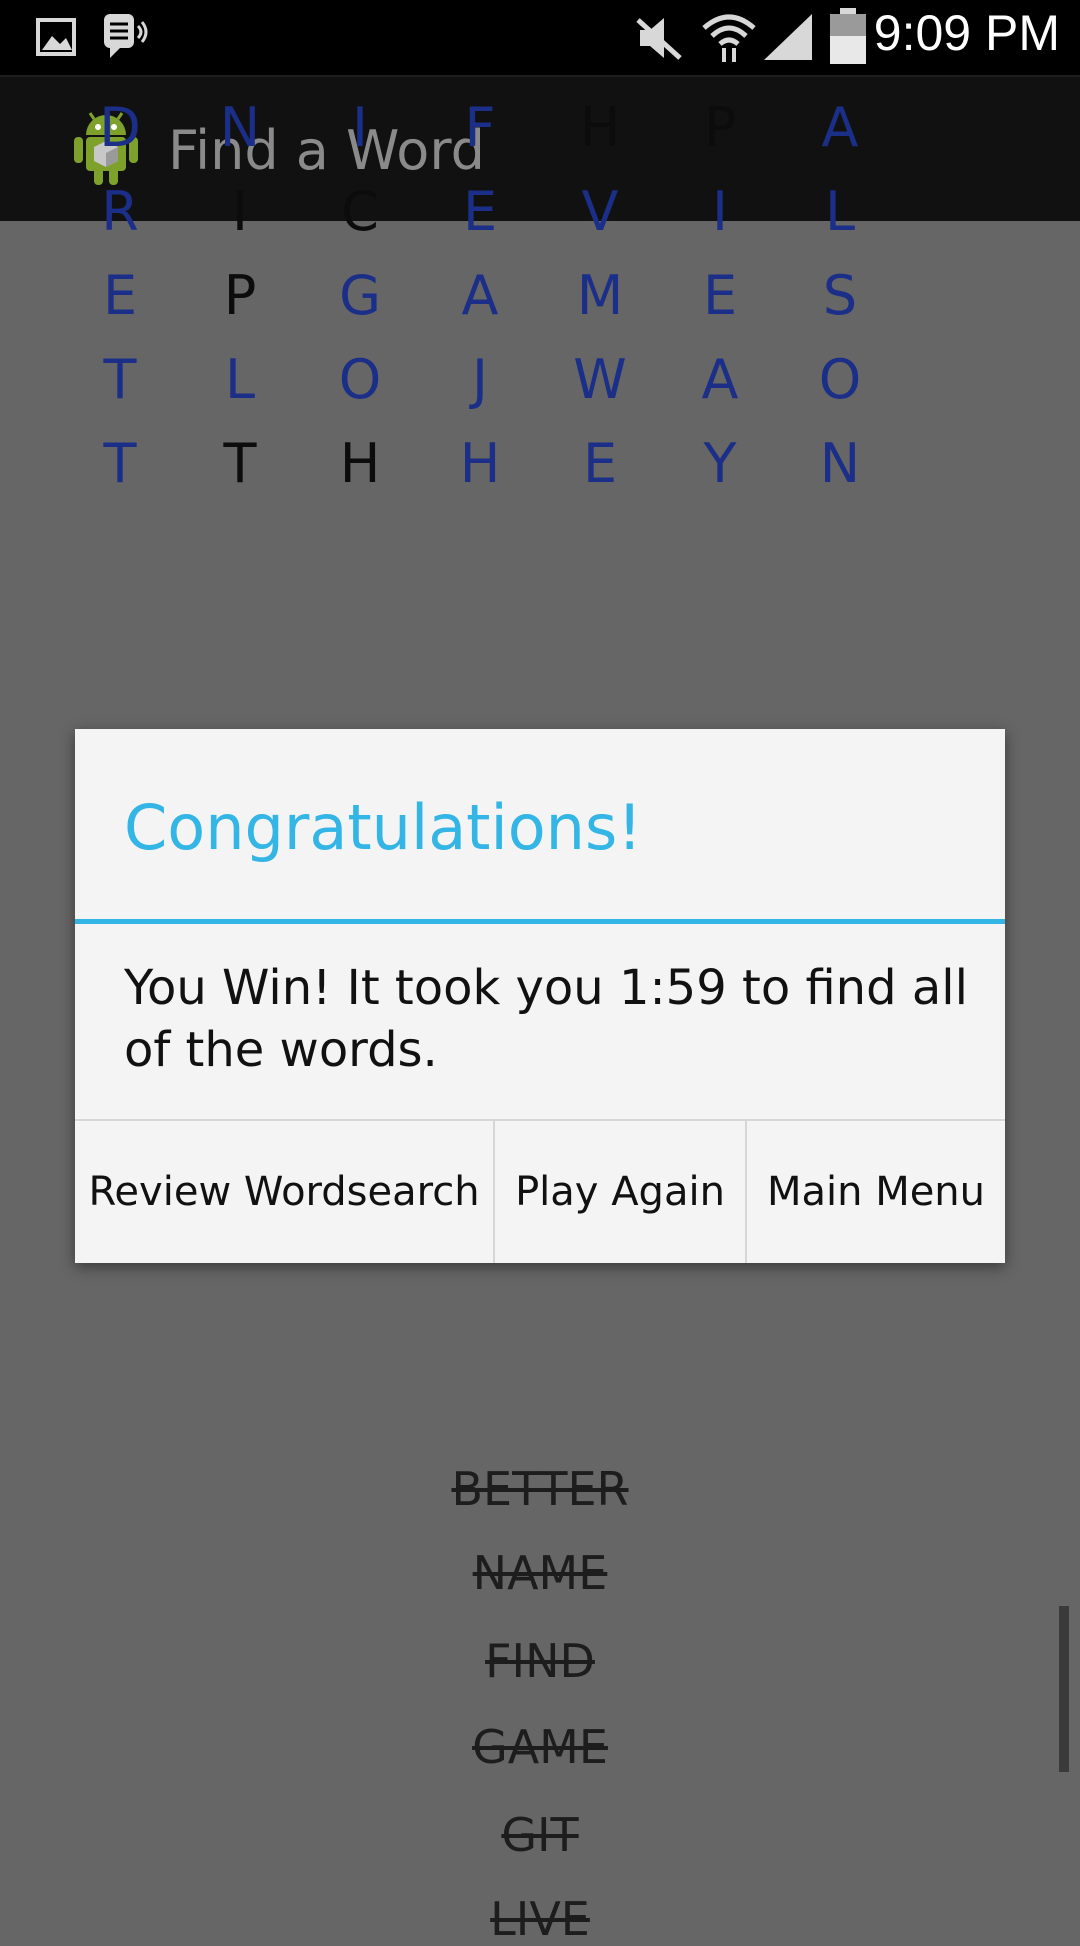 The image size is (1080, 1946). What do you see at coordinates (720, 464) in the screenshot?
I see `grid-cell: Y` at bounding box center [720, 464].